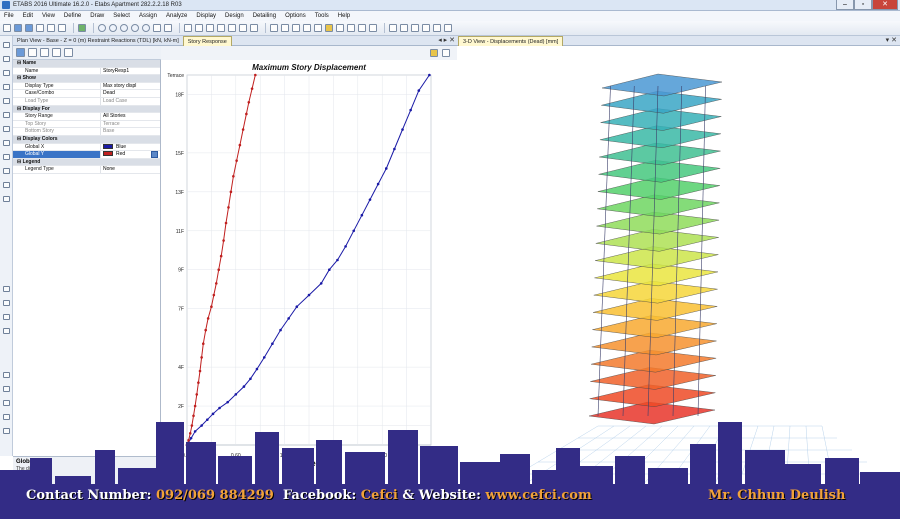  I want to click on zoom-out-icon, so click(113, 28).